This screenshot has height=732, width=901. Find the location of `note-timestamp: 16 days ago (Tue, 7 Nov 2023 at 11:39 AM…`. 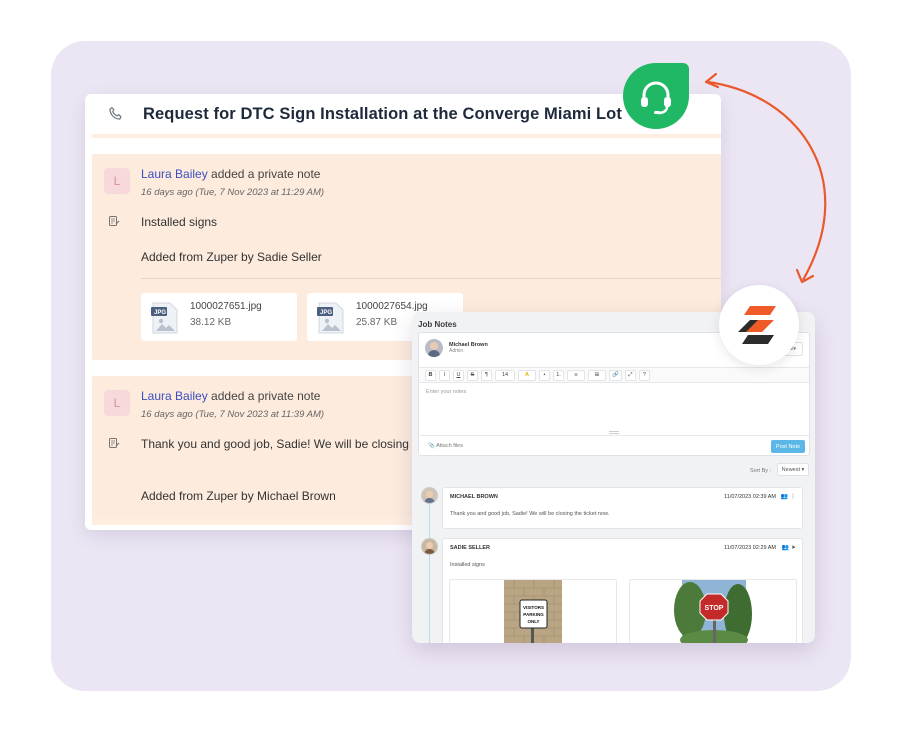

note-timestamp: 16 days ago (Tue, 7 Nov 2023 at 11:39 AM… is located at coordinates (233, 414).